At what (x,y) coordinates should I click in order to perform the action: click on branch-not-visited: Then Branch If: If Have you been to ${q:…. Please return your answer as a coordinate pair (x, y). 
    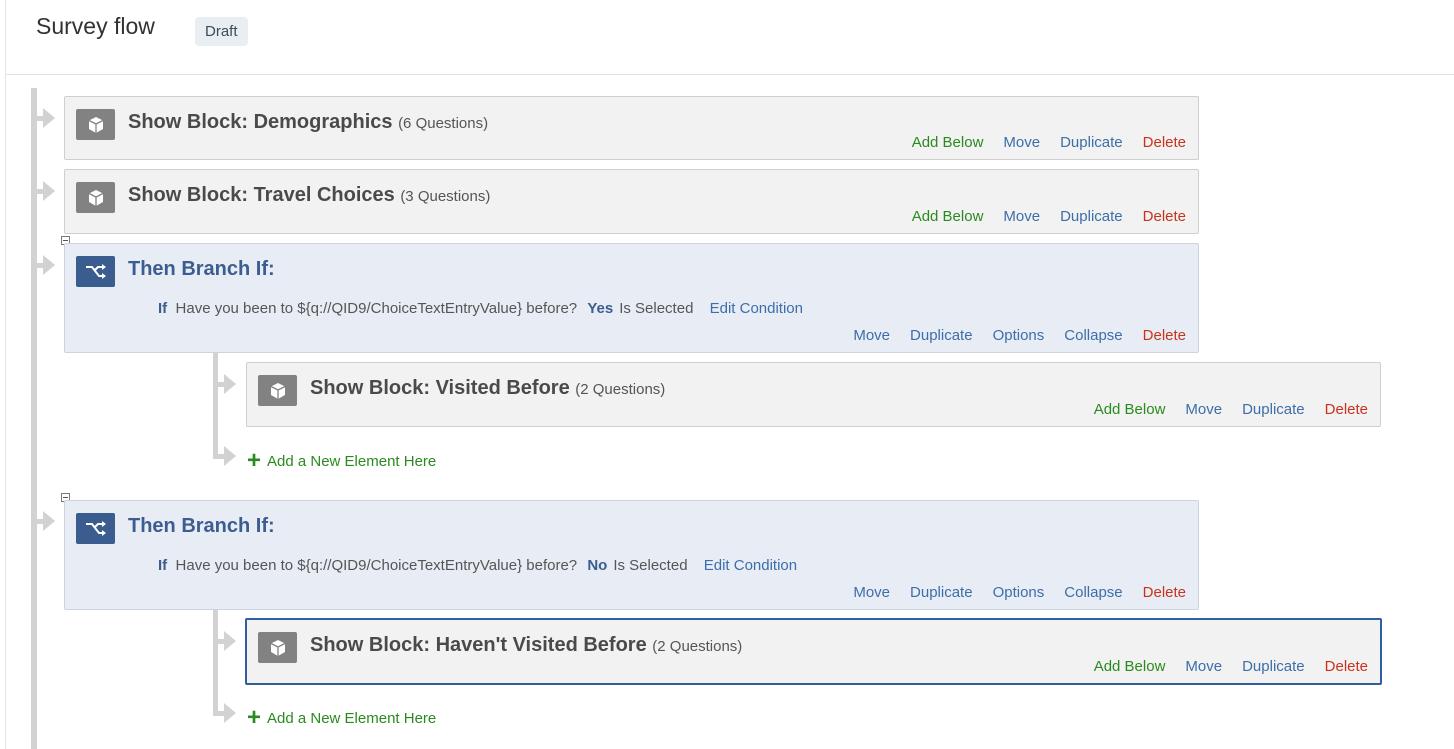
    Looking at the image, I should click on (631, 555).